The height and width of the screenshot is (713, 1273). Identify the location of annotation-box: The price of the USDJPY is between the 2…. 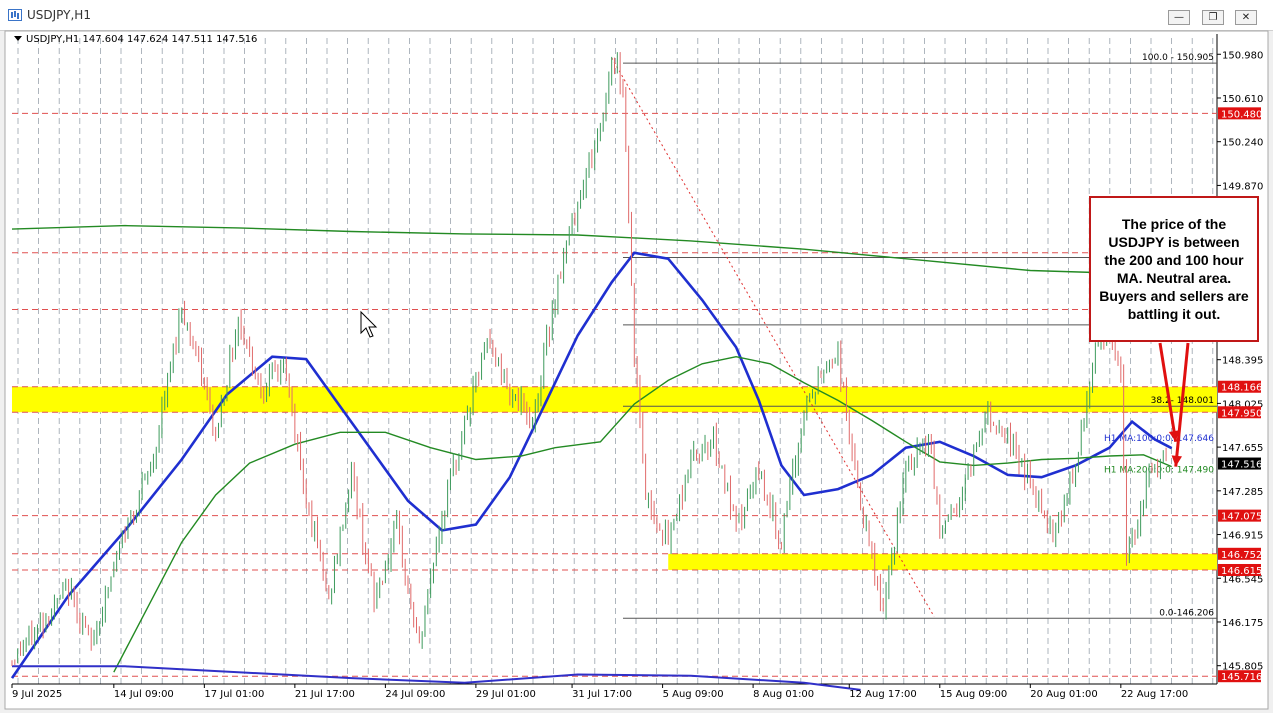
(1174, 269).